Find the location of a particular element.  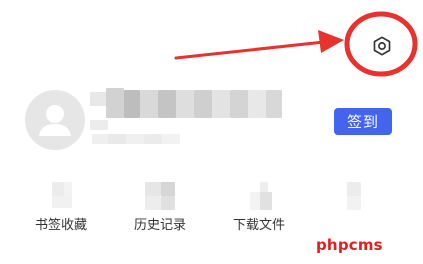

annotation-arrowhead is located at coordinates (331, 41).